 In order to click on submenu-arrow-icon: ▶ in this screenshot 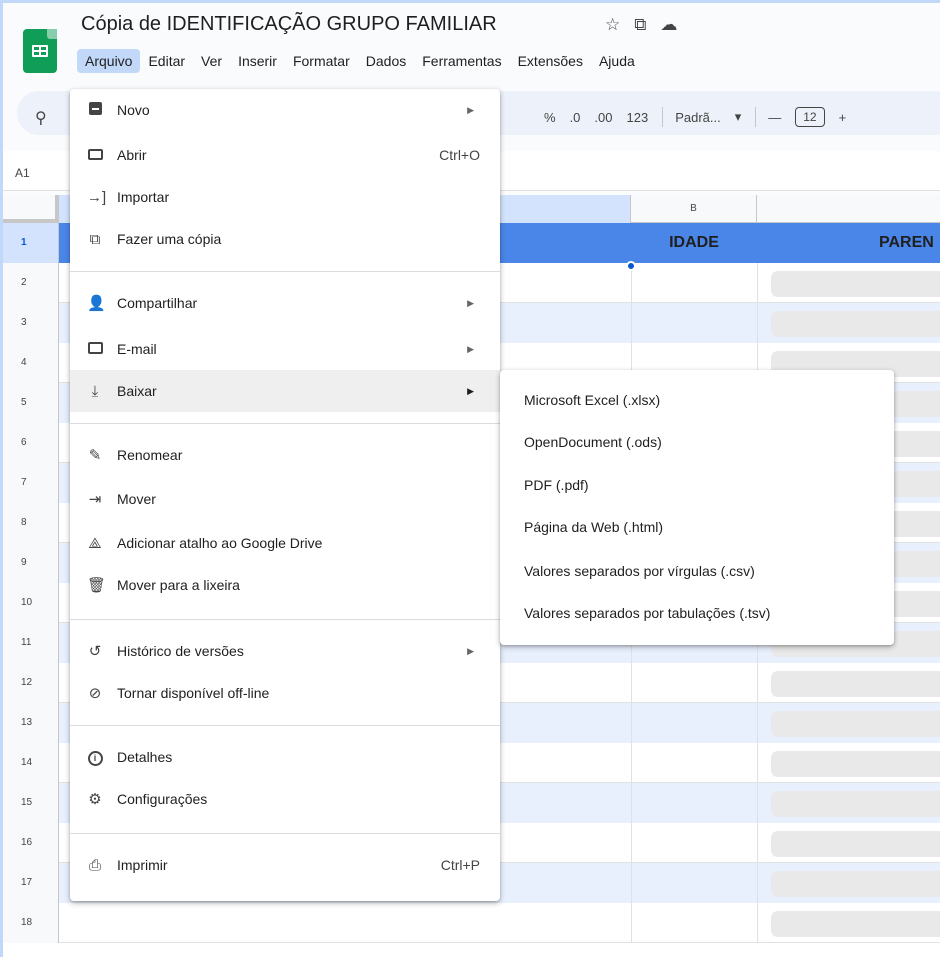, I will do `click(470, 348)`.